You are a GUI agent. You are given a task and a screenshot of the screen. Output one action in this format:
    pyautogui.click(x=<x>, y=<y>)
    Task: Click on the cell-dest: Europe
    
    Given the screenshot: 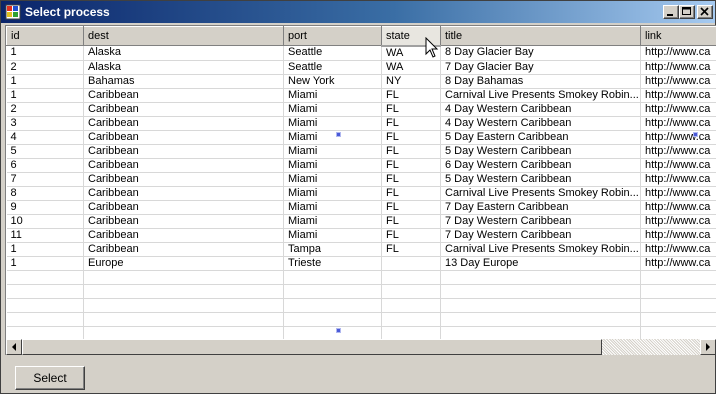 What is the action you would take?
    pyautogui.click(x=183, y=263)
    